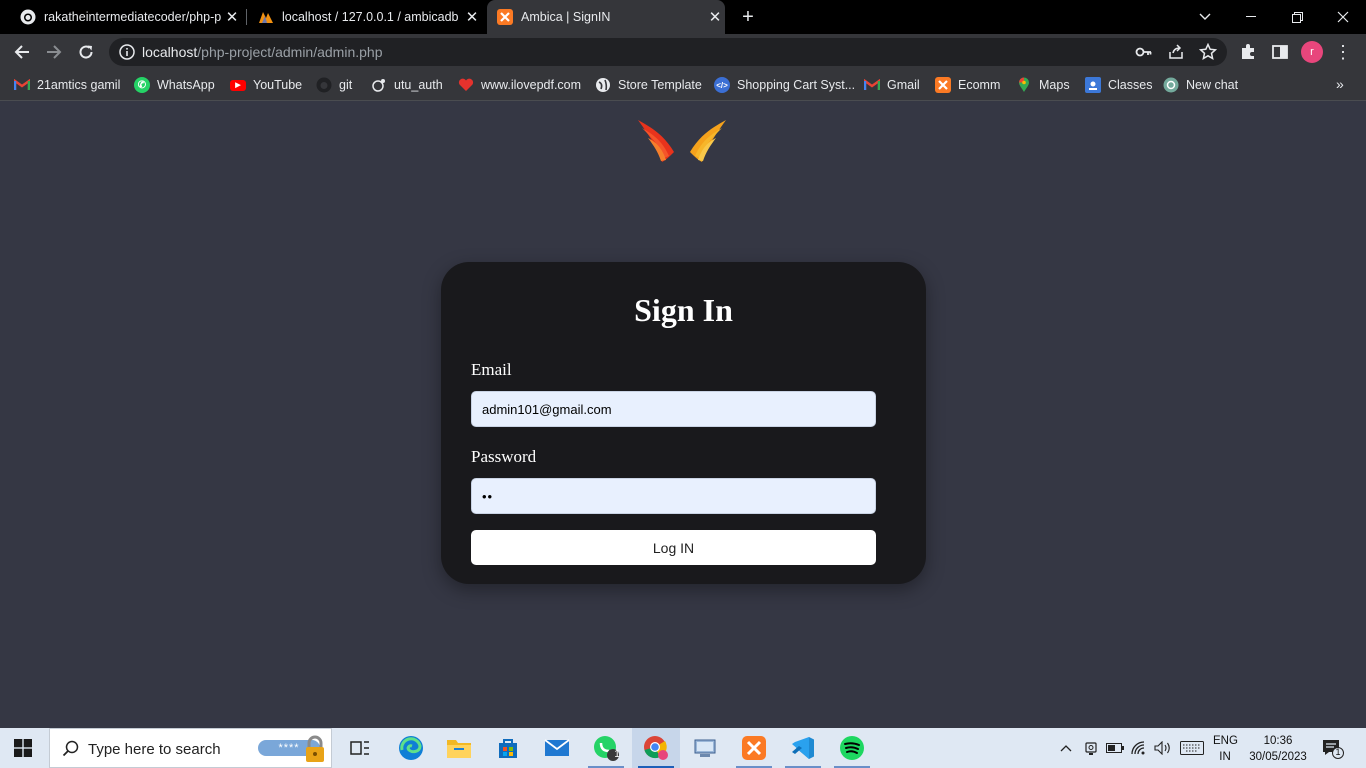  I want to click on clock-date: 30/05/2023, so click(1278, 757).